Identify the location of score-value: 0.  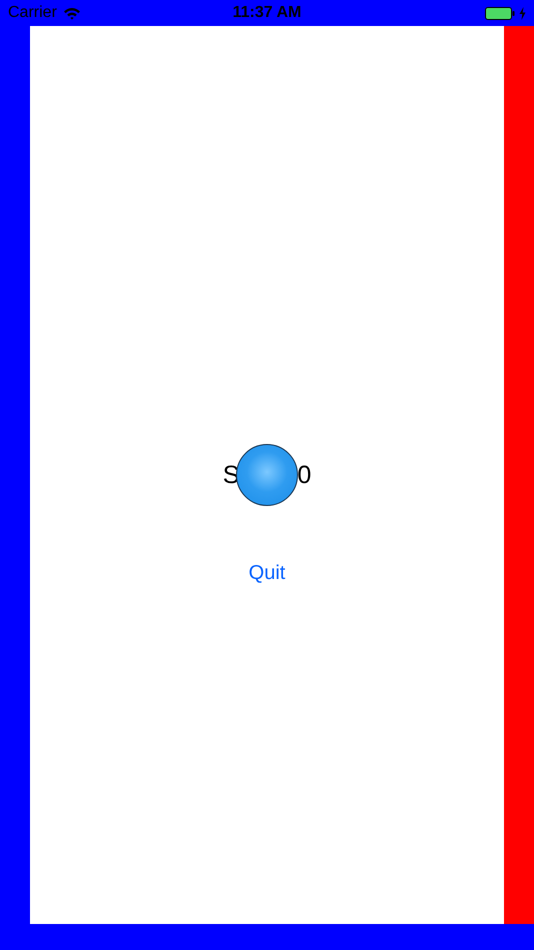
(304, 475).